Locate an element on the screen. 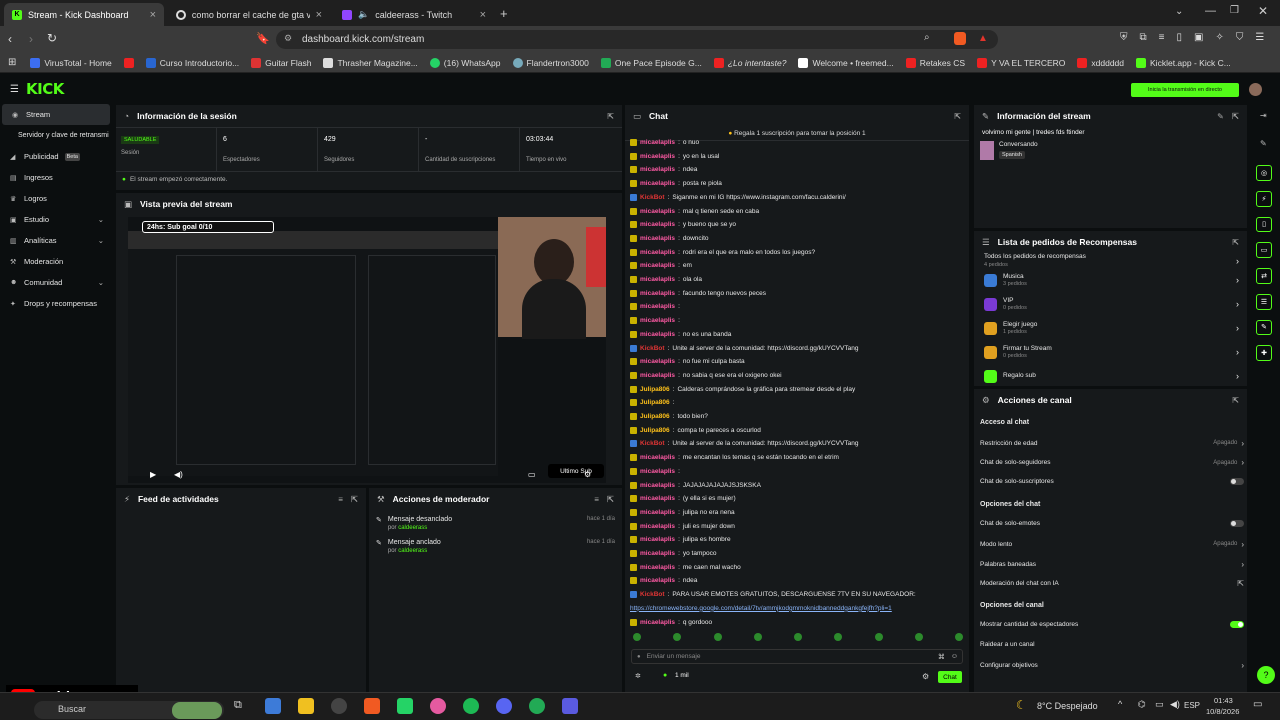 Image resolution: width=1280 pixels, height=720 pixels. maximize-icon: ❐ is located at coordinates (1234, 10).